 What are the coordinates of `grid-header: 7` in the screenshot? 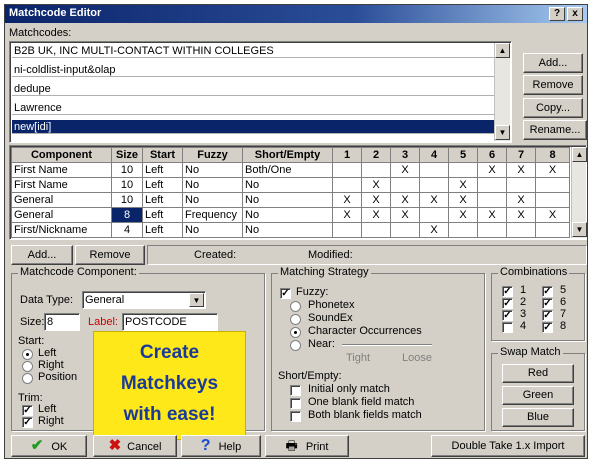 It's located at (521, 155).